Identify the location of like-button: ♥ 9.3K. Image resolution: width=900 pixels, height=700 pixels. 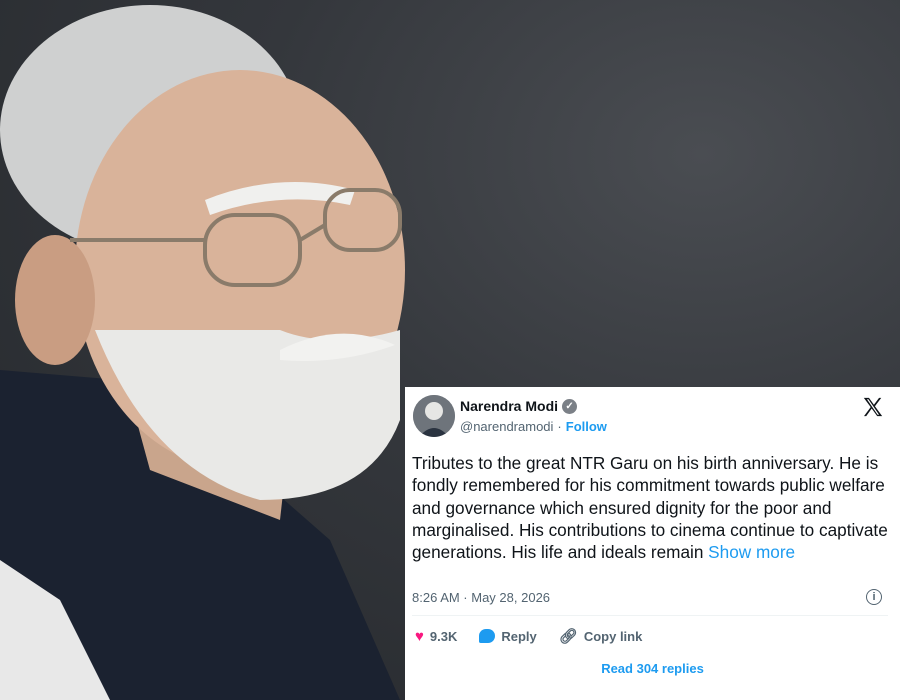
(436, 636).